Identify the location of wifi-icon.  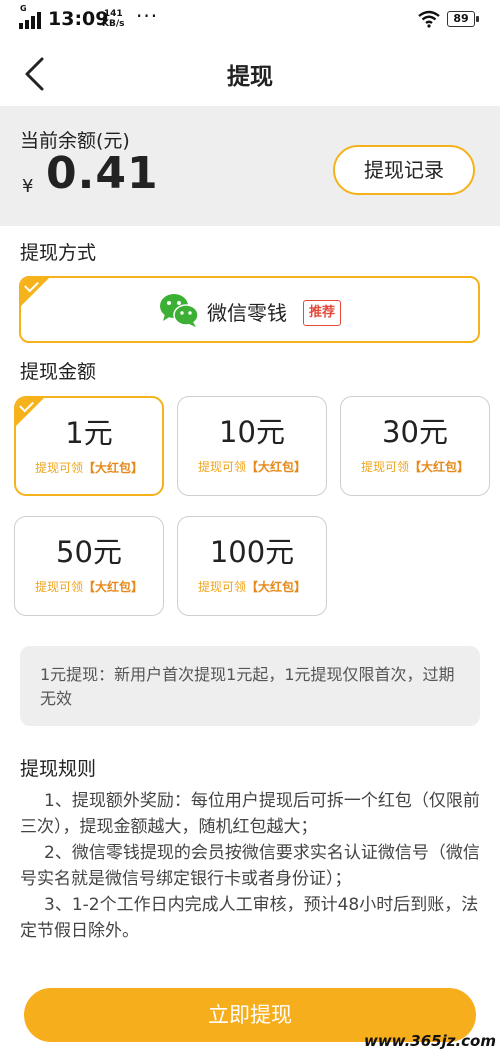
(429, 19).